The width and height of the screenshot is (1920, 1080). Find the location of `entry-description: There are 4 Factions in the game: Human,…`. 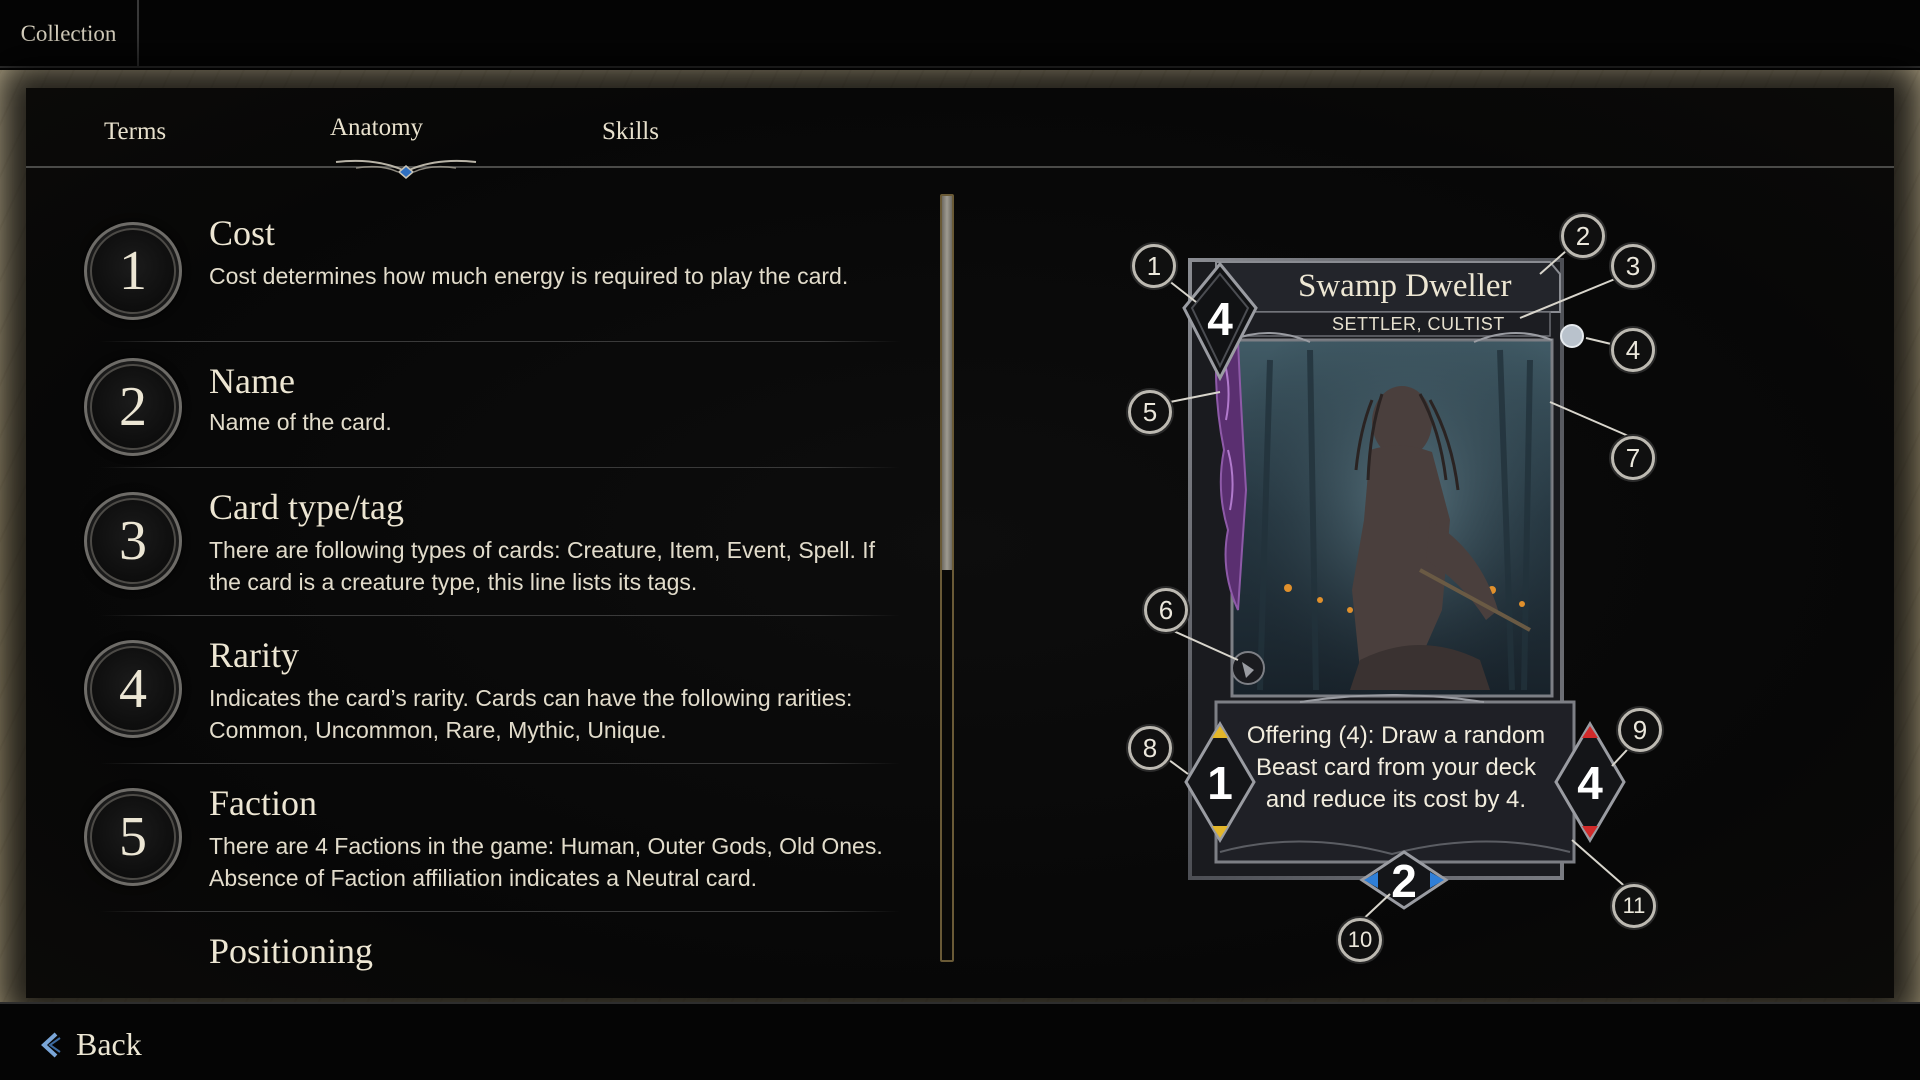

entry-description: There are 4 Factions in the game: Human,… is located at coordinates (546, 862).